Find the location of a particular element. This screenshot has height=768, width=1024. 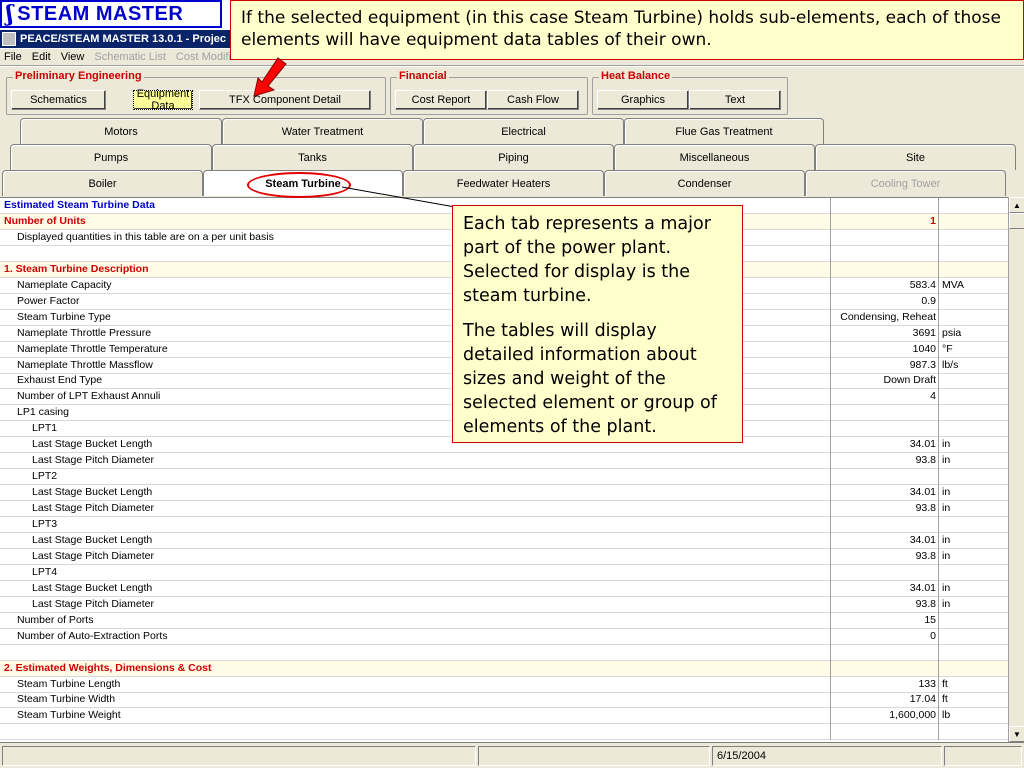

row-value: 15 is located at coordinates (884, 620).